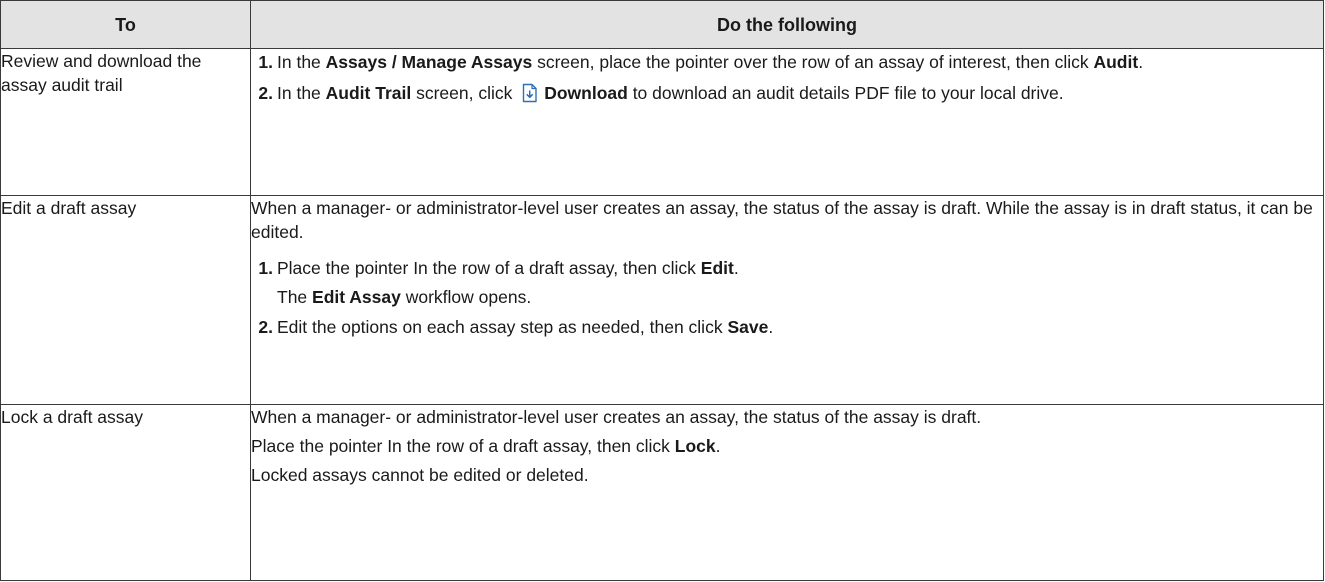 This screenshot has width=1325, height=582. I want to click on download-file-icon, so click(530, 93).